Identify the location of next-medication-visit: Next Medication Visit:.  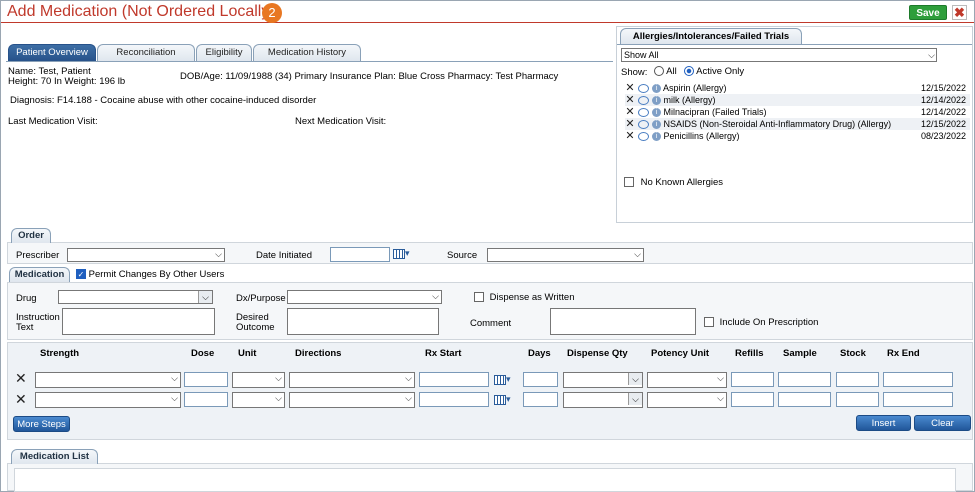
(341, 121).